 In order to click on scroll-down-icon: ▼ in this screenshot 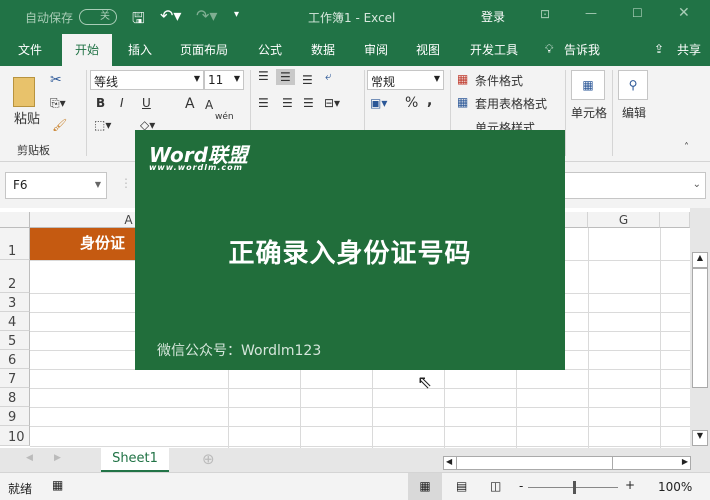, I will do `click(700, 438)`.